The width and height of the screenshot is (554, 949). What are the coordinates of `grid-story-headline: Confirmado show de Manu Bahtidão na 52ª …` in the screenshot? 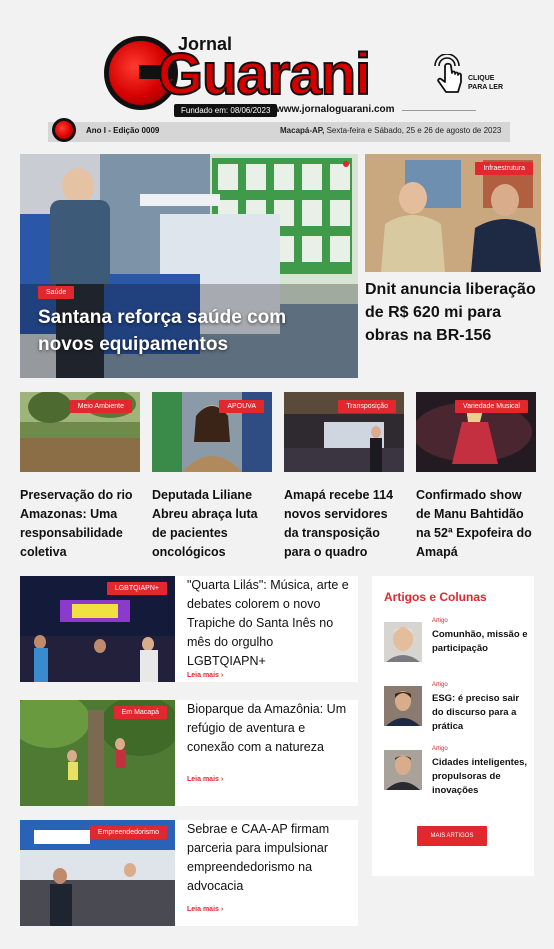 It's located at (476, 524).